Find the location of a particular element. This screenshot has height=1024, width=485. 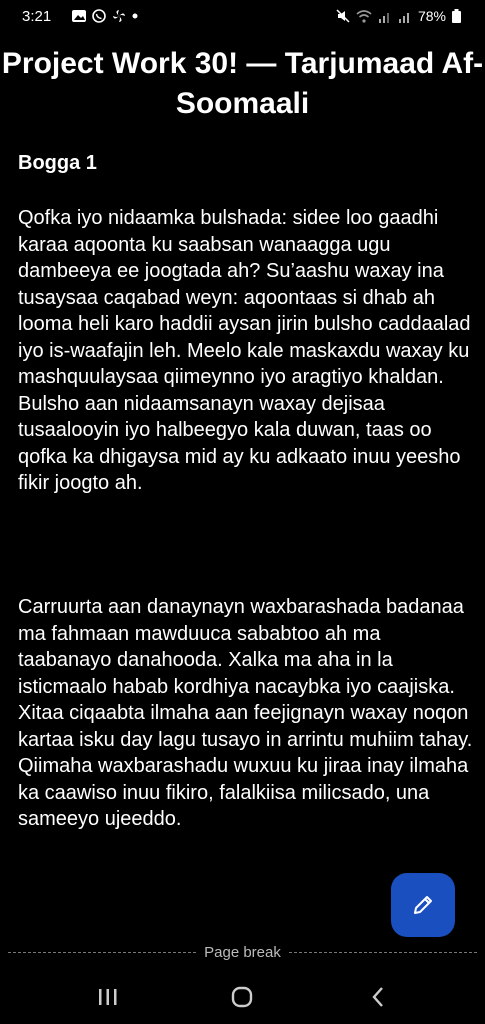

pencil-icon is located at coordinates (423, 905).